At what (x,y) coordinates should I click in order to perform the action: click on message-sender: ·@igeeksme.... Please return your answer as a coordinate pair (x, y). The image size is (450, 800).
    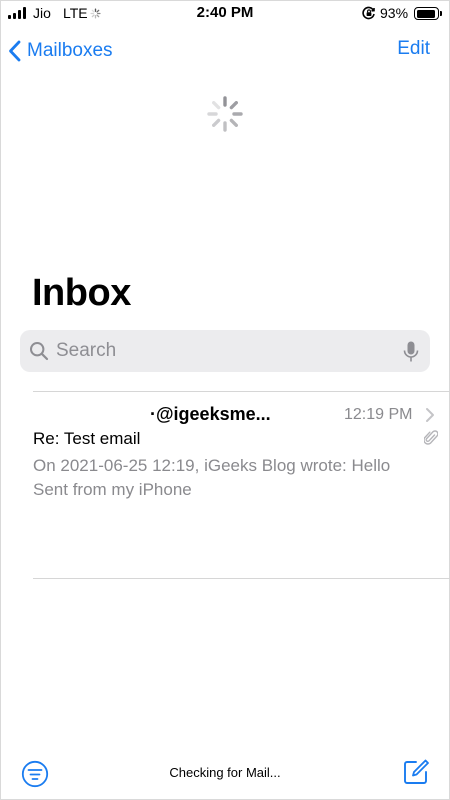
    Looking at the image, I should click on (210, 414).